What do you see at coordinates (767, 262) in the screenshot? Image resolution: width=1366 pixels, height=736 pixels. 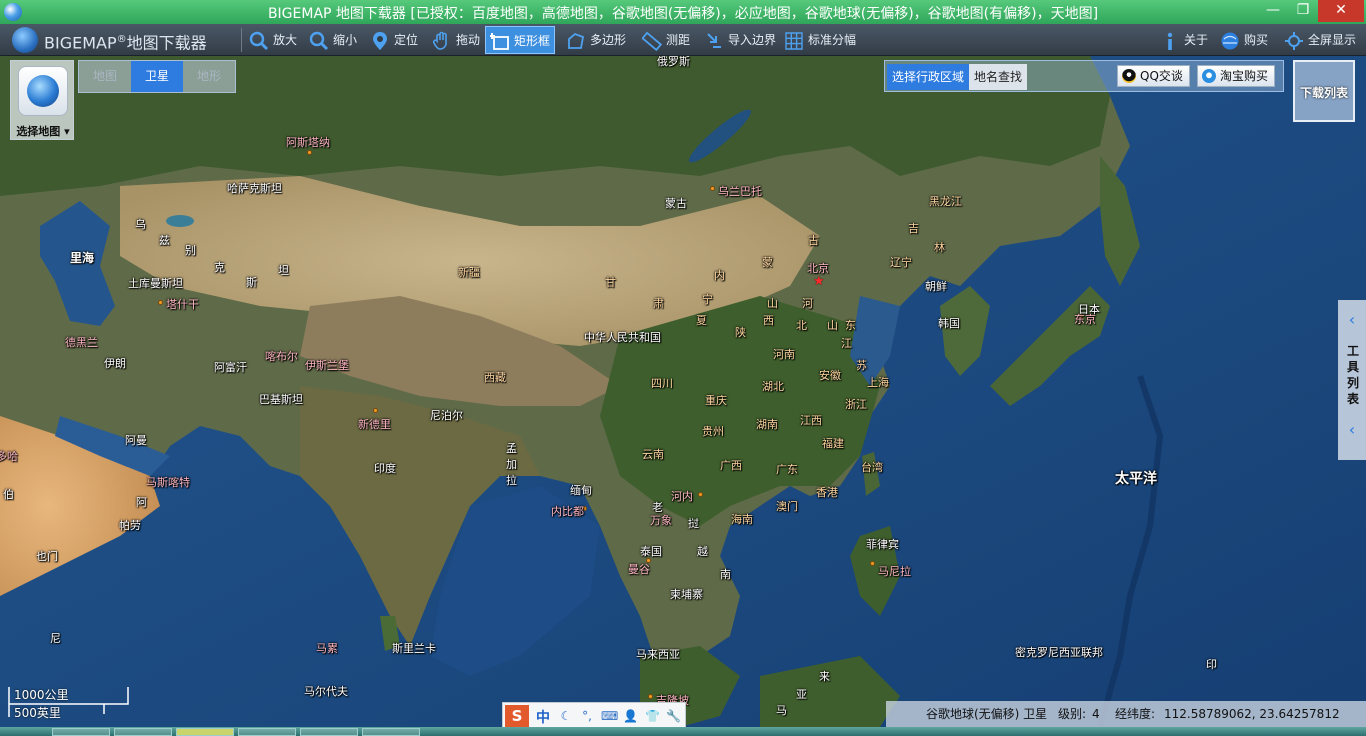 I see `map-label-inner-mongolia-2: 蒙` at bounding box center [767, 262].